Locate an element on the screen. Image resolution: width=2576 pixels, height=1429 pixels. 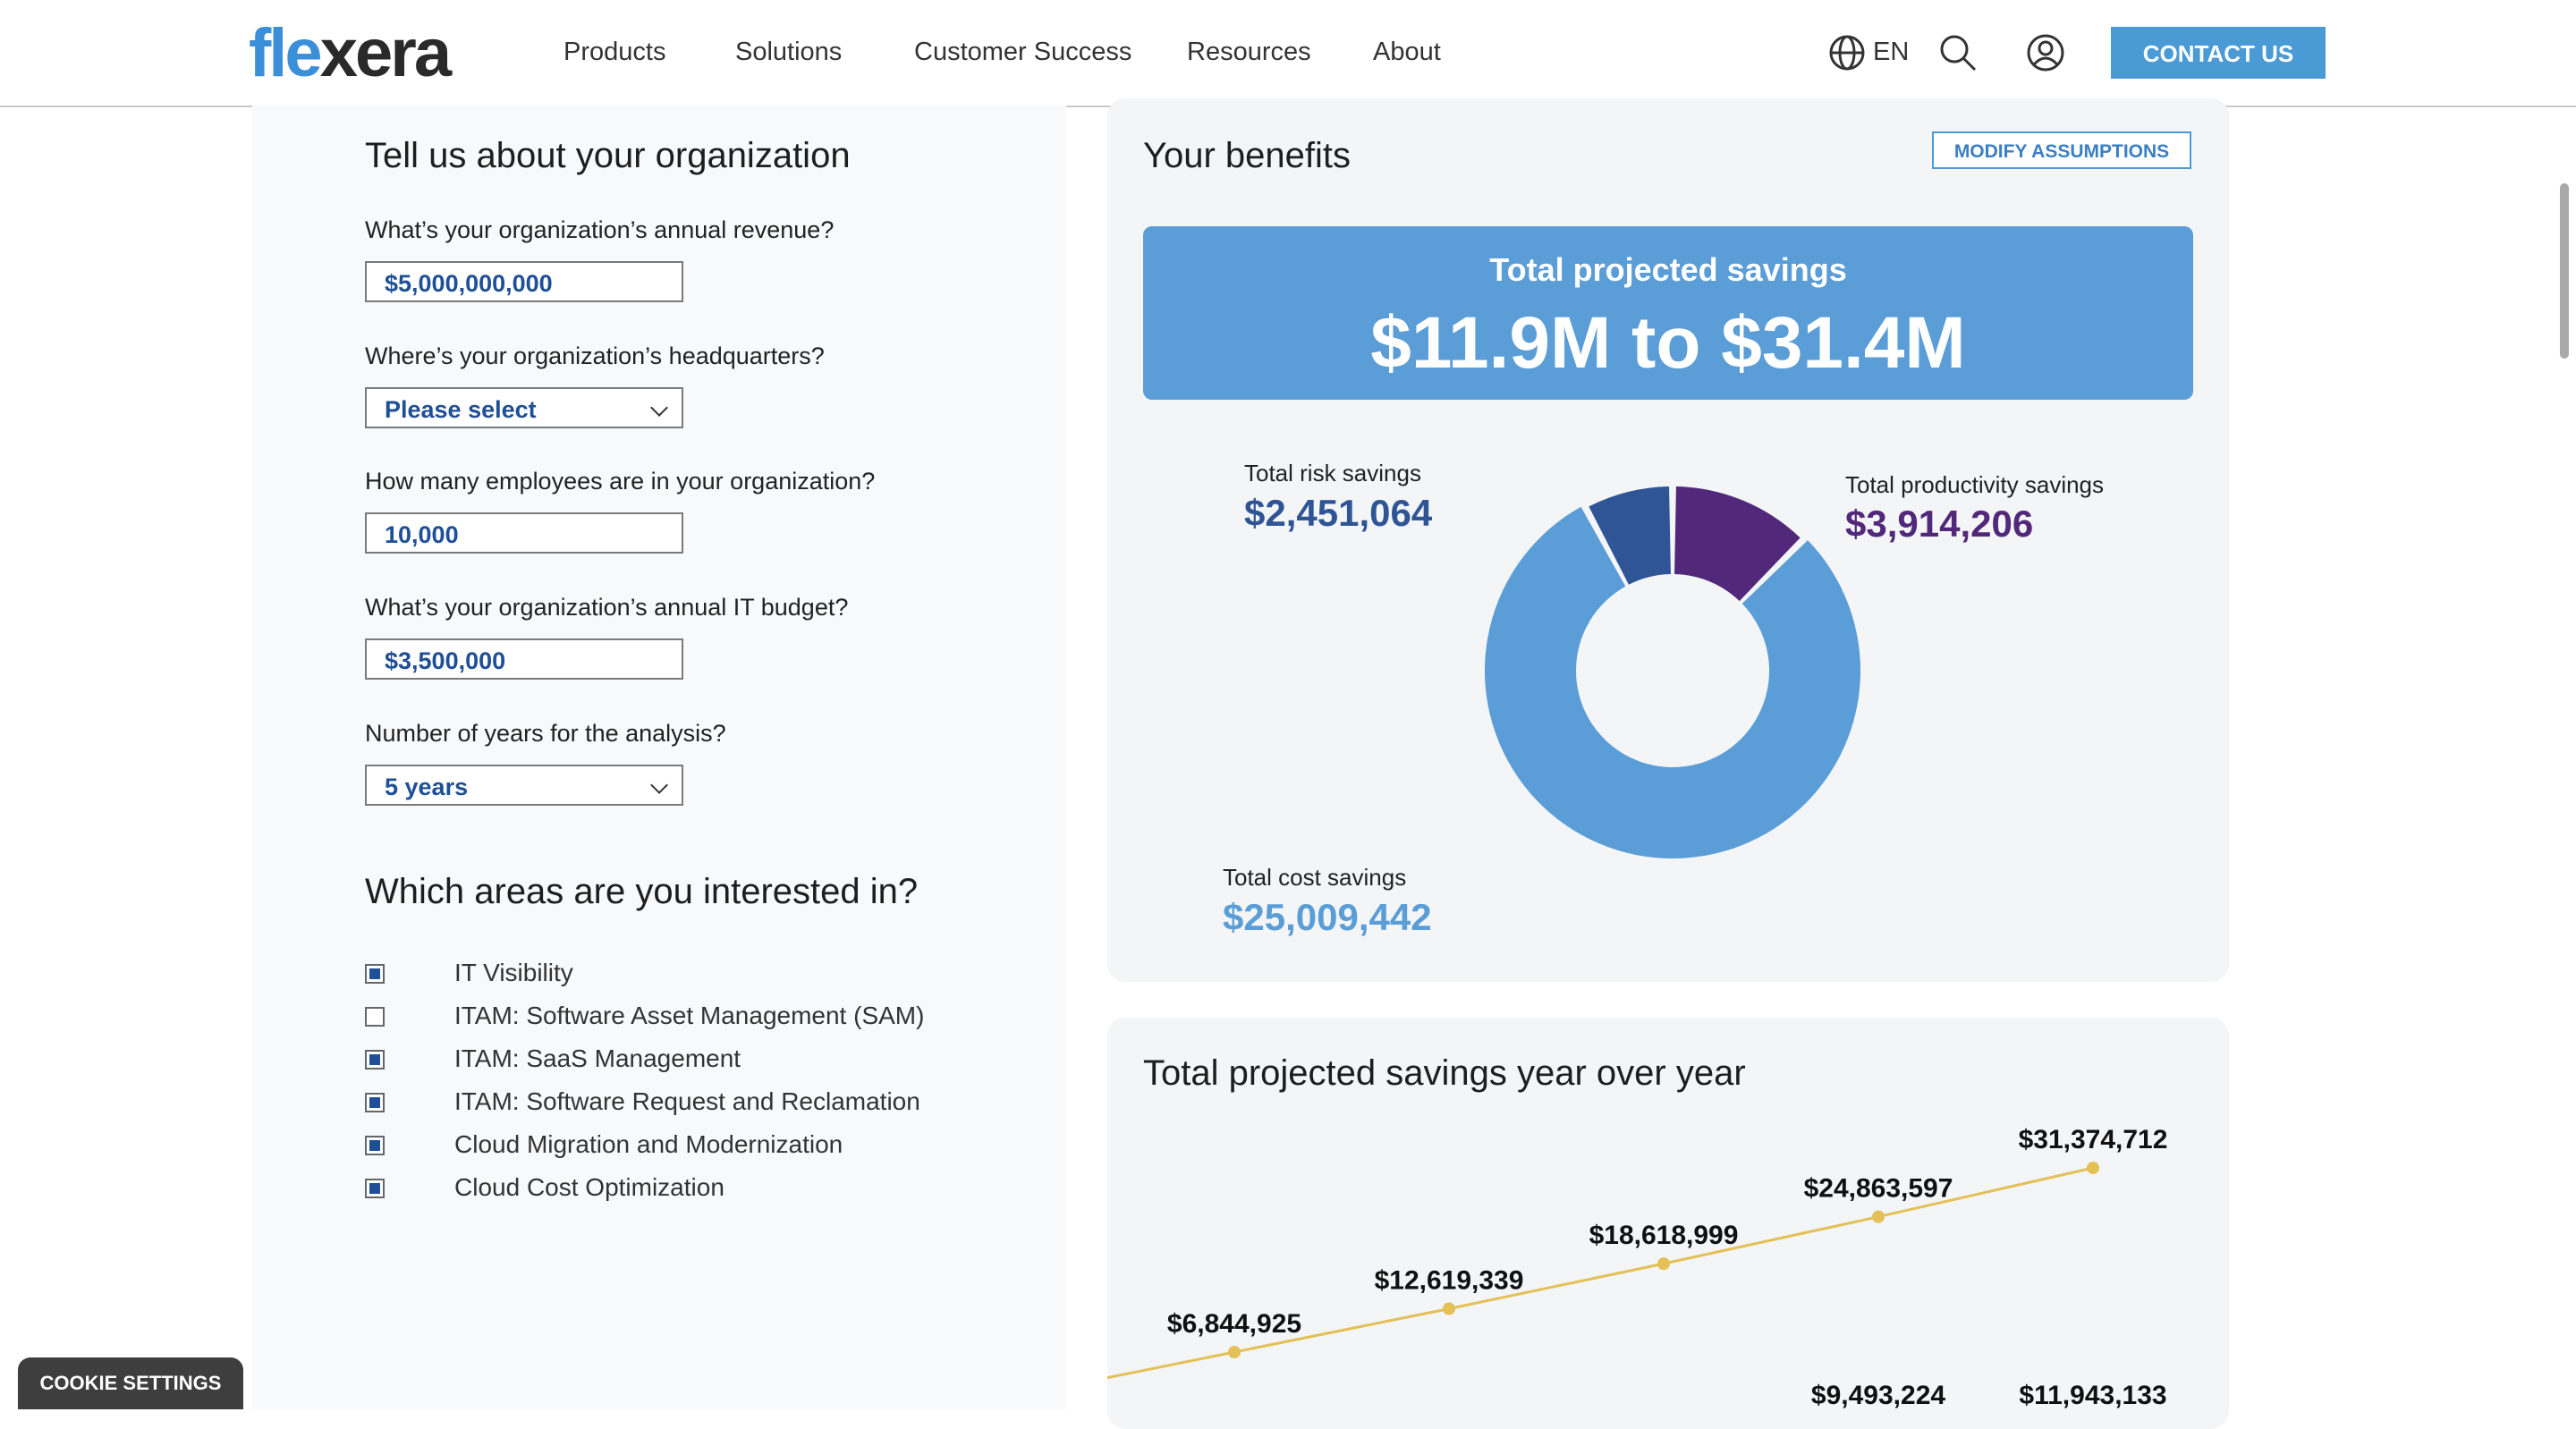
savings-data-label: $6,844,925 is located at coordinates (1234, 1324).